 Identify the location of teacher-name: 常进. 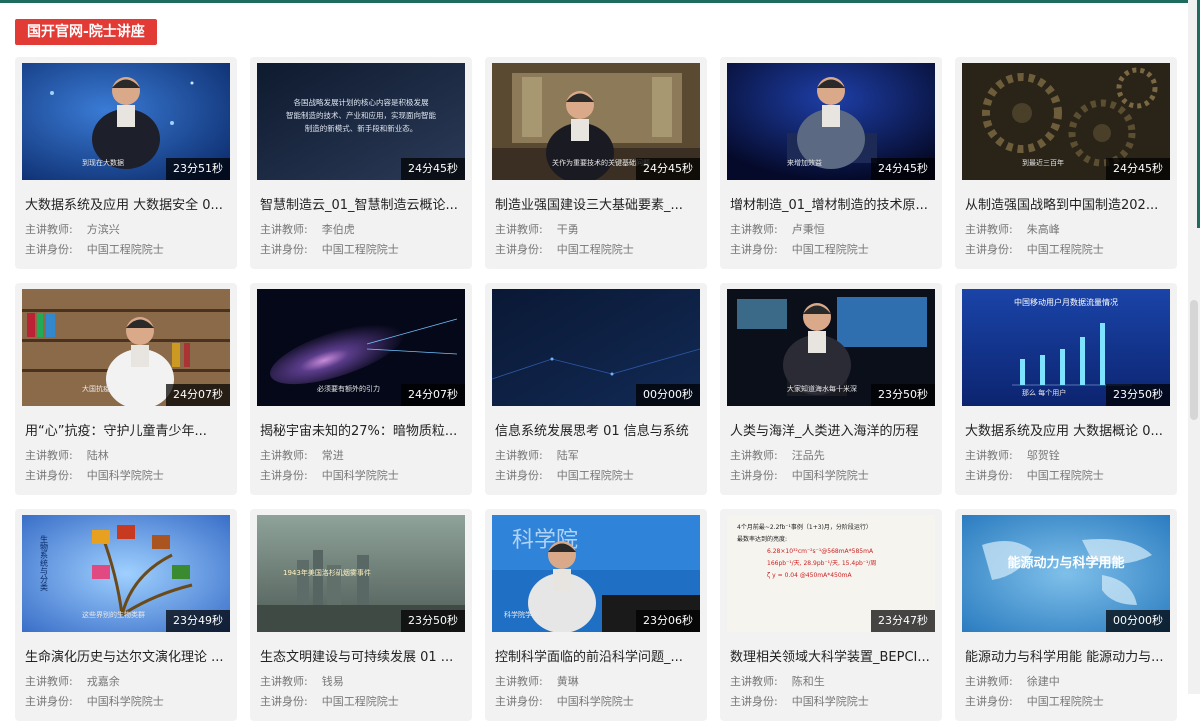
(332, 455).